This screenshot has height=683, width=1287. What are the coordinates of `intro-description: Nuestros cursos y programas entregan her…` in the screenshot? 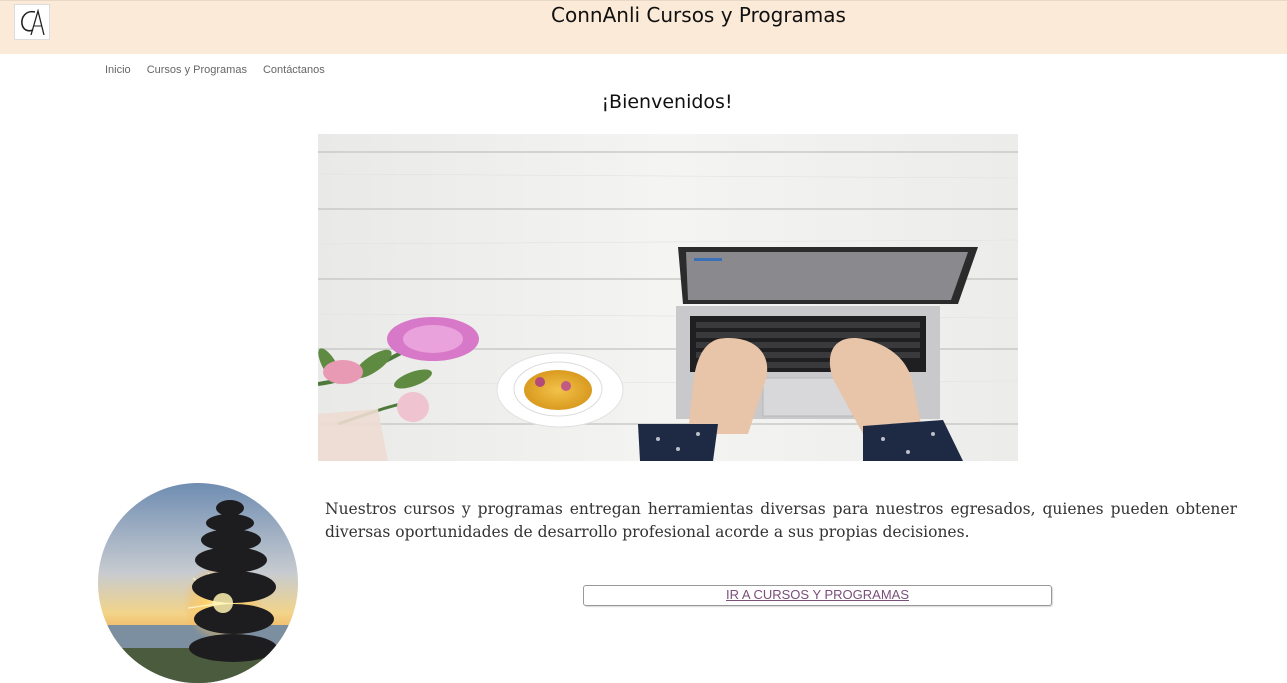 It's located at (781, 520).